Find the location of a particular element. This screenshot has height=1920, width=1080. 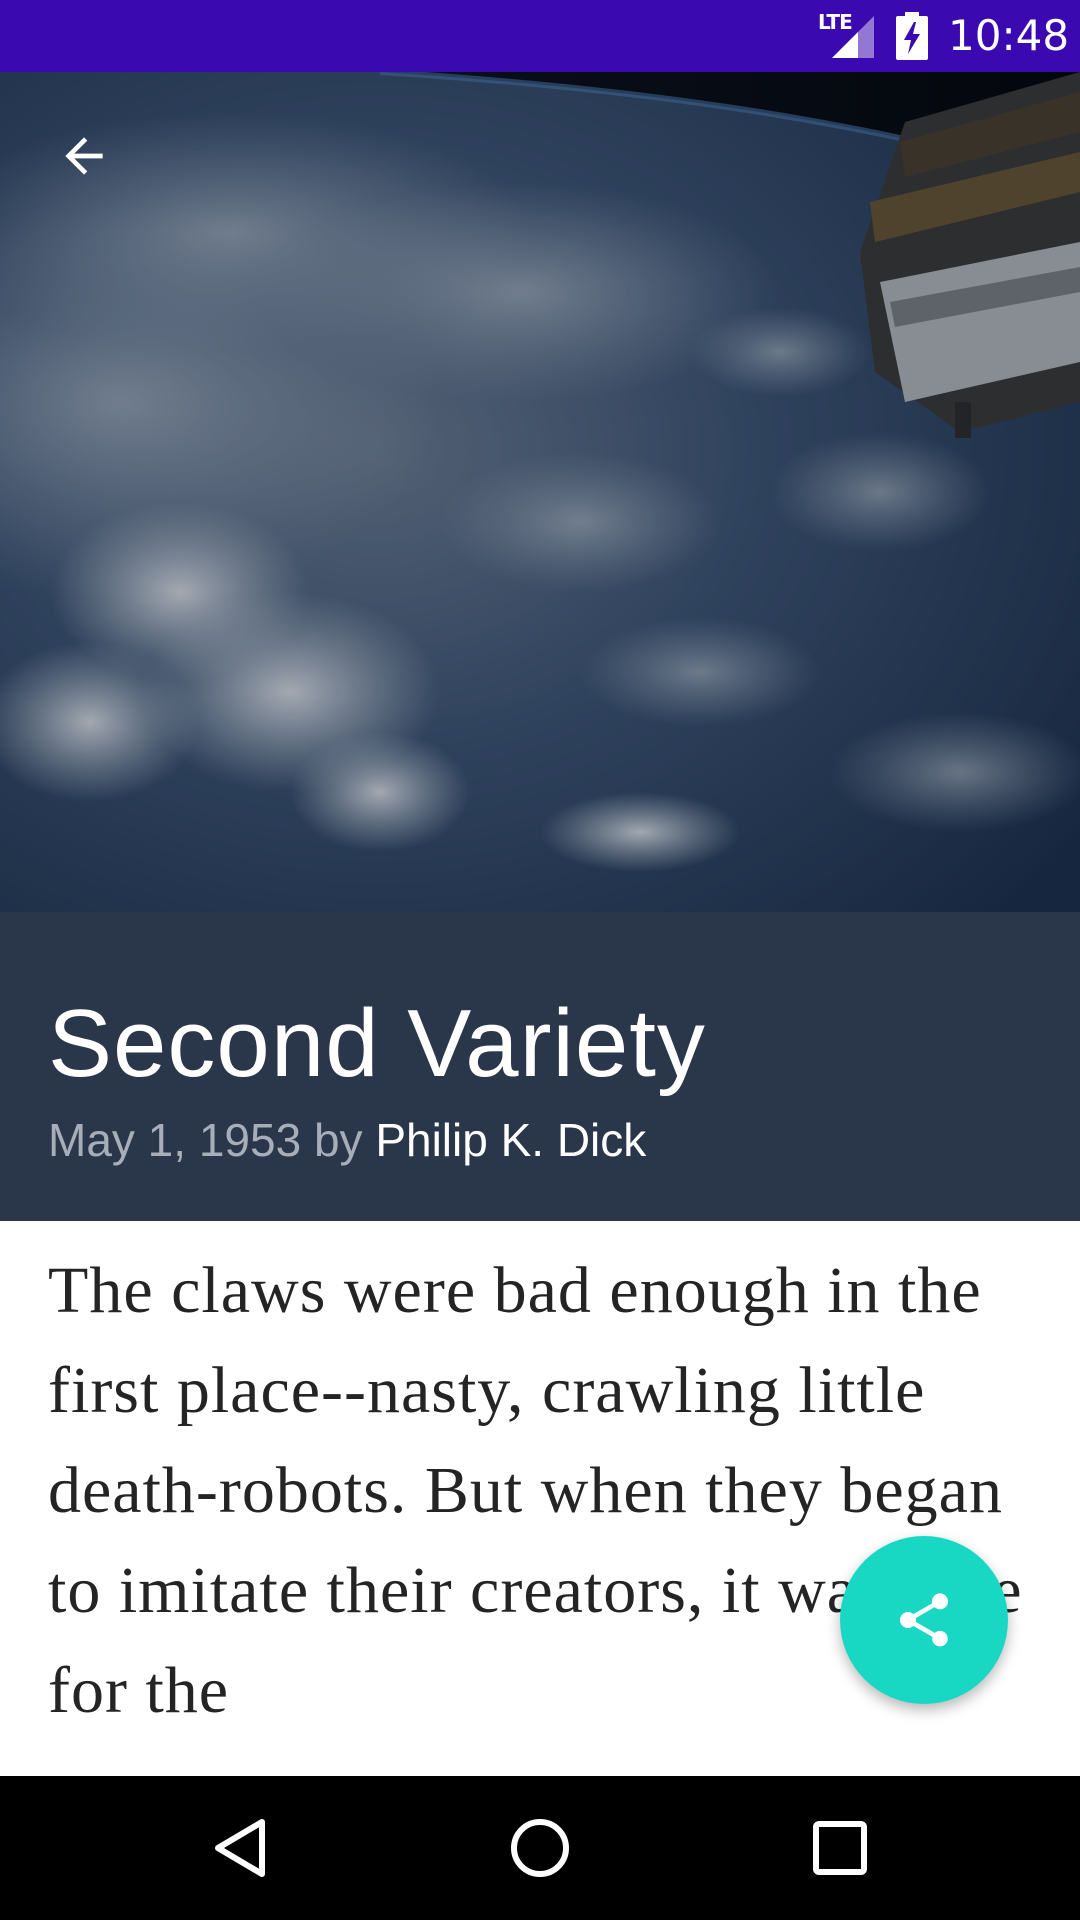

system-nav-bar is located at coordinates (540, 1848).